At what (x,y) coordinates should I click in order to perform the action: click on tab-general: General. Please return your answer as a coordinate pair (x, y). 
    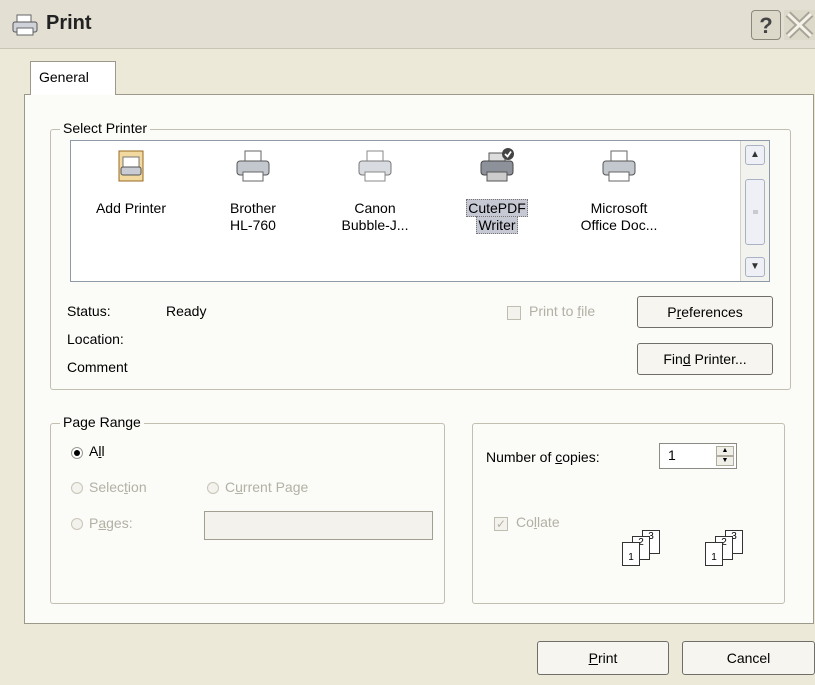
    Looking at the image, I should click on (73, 78).